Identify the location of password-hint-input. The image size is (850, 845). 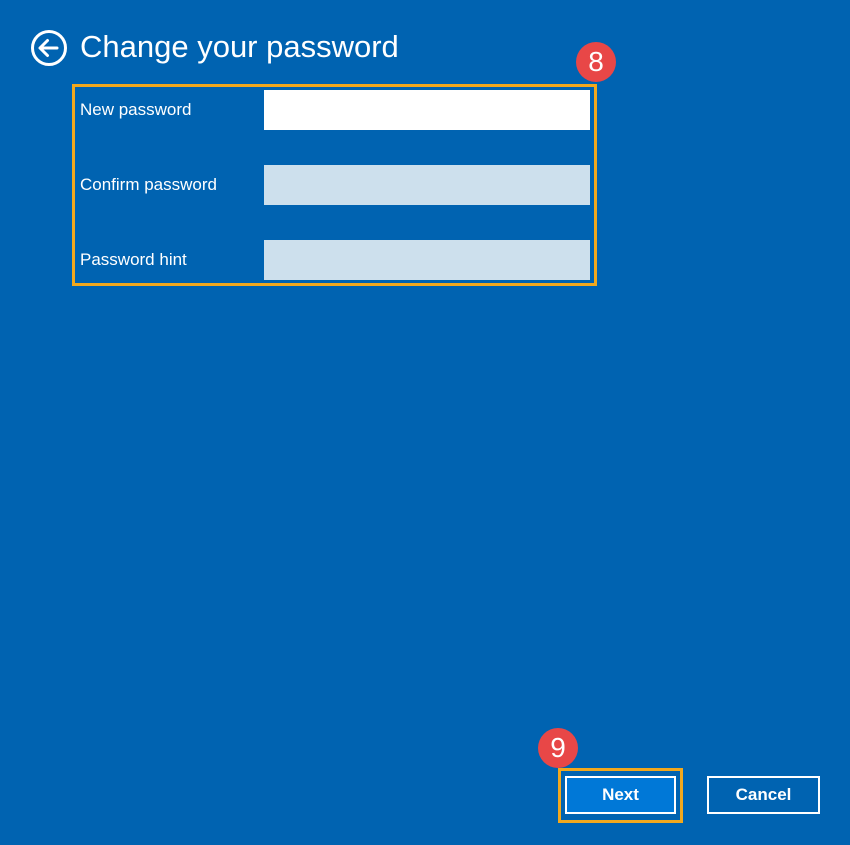
(427, 260).